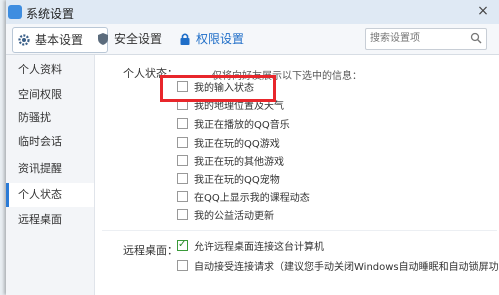  I want to click on app-icon, so click(15, 12).